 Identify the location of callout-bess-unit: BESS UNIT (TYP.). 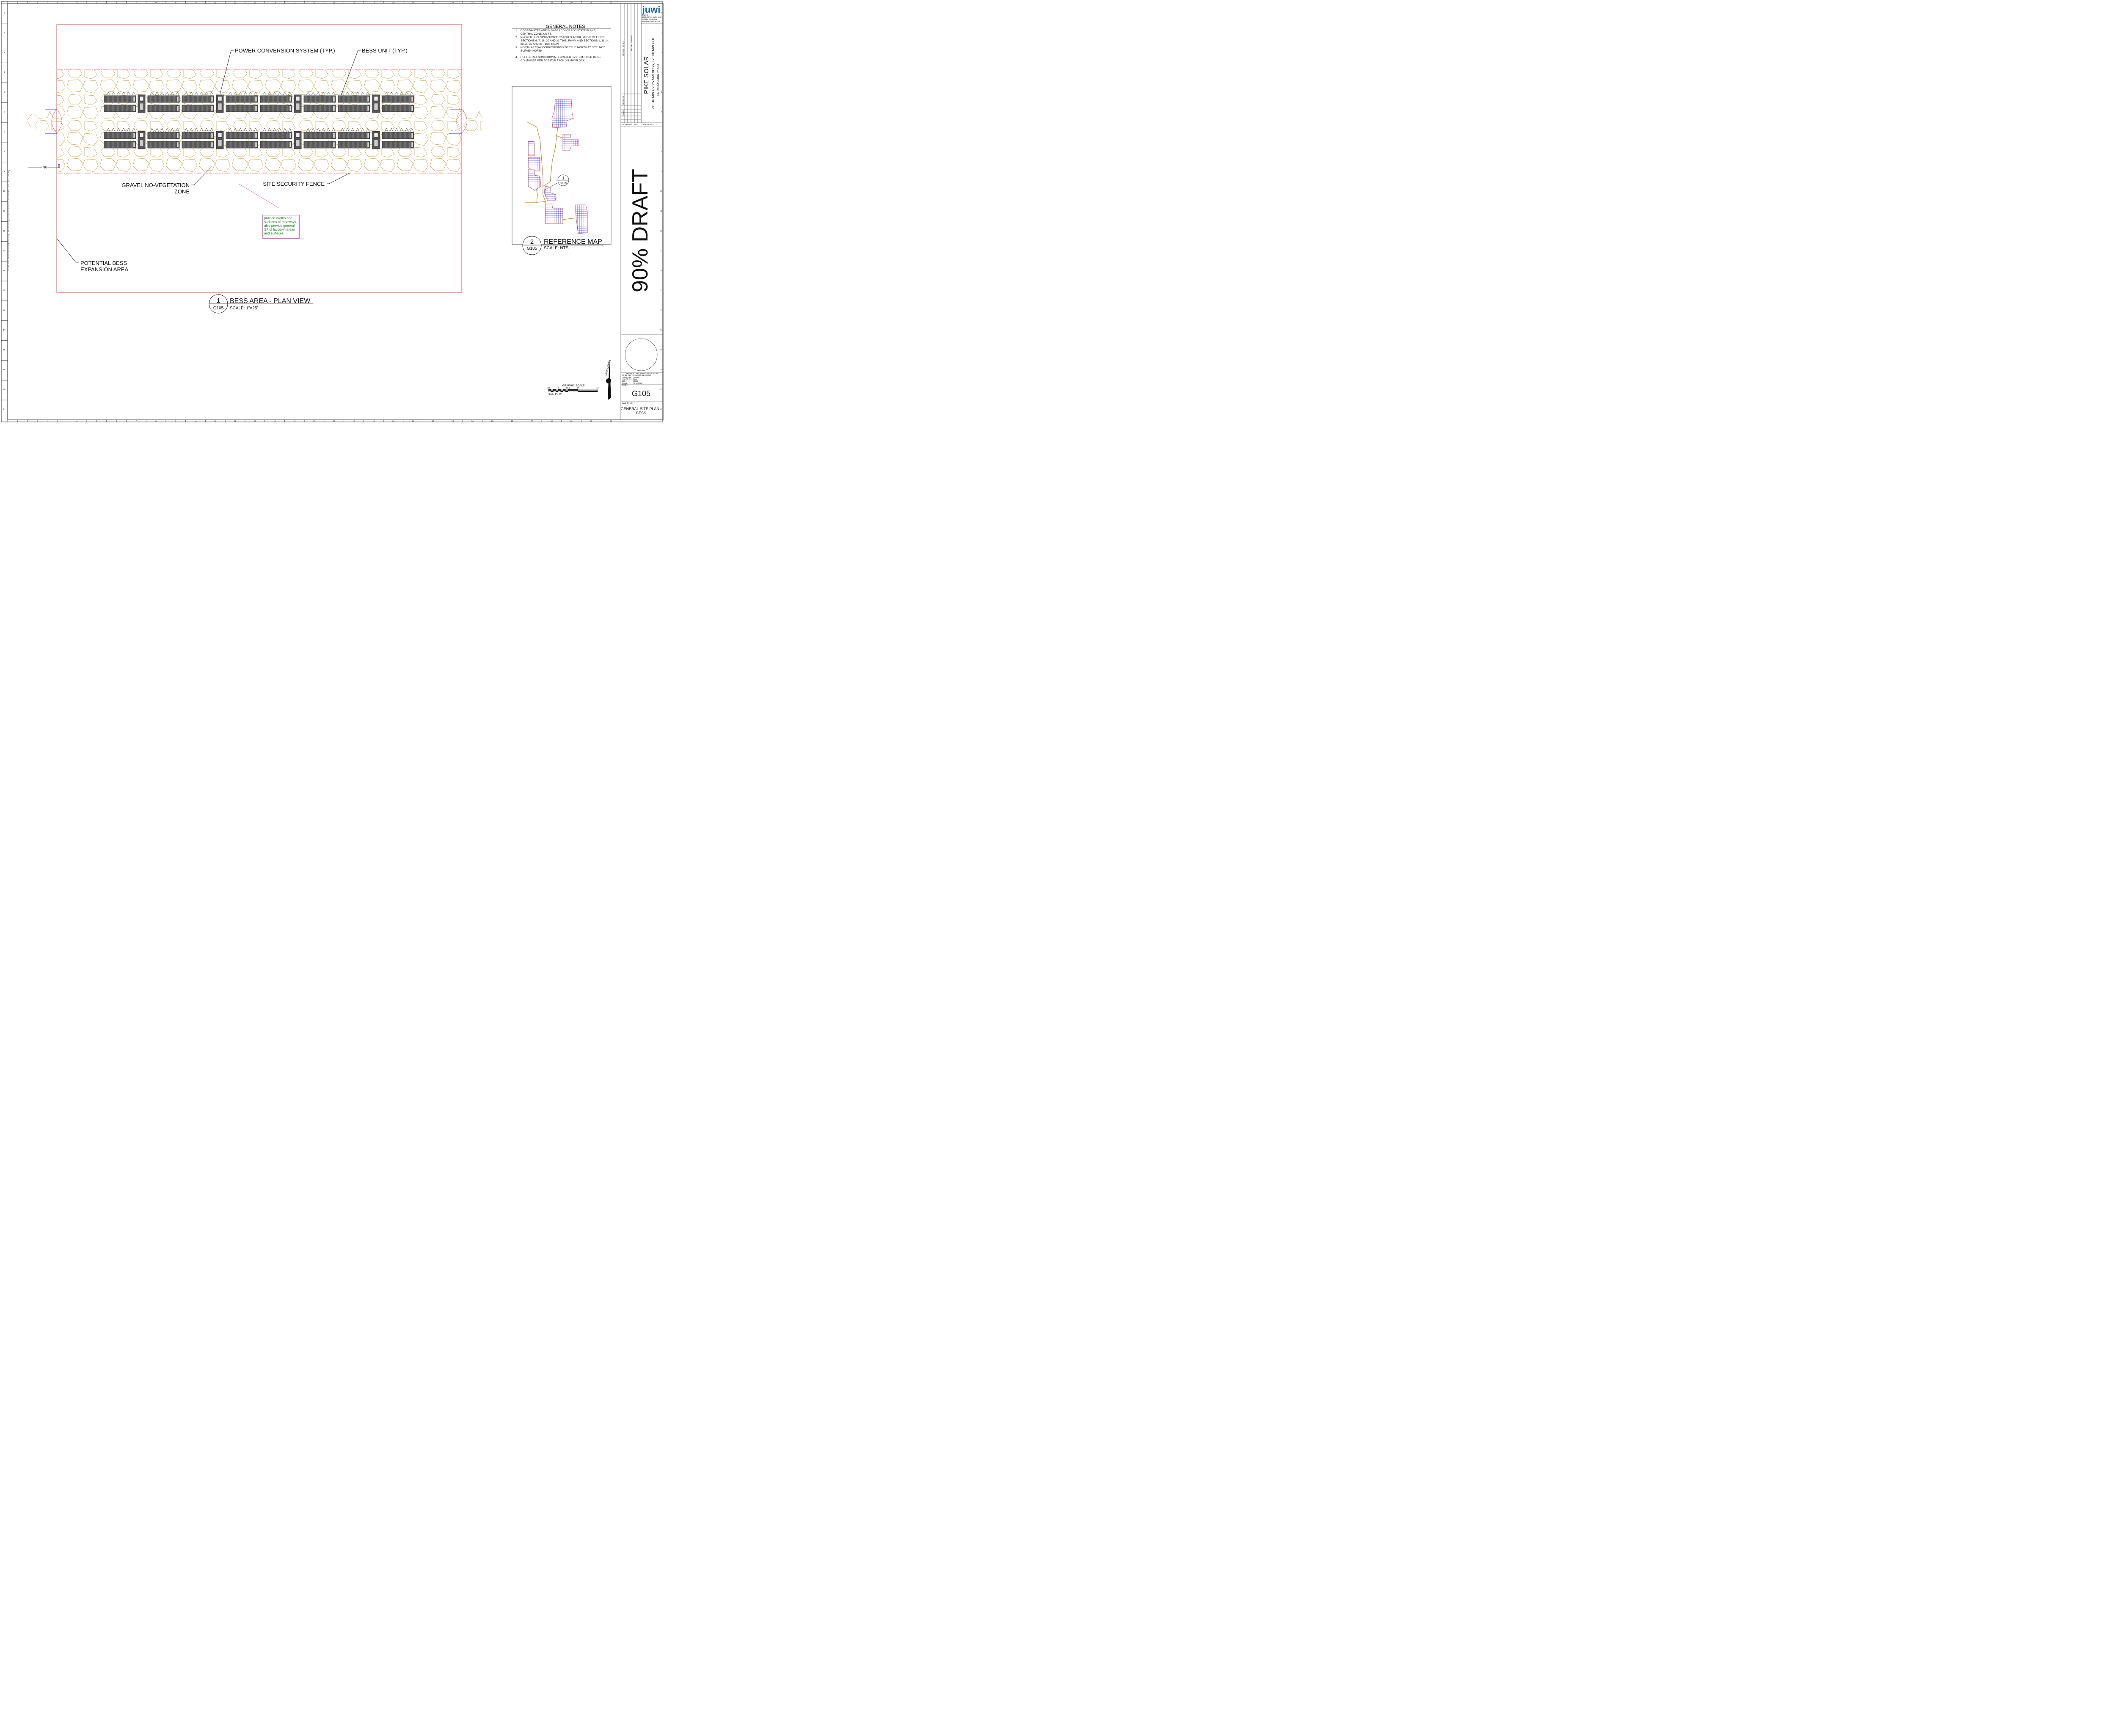
(385, 50).